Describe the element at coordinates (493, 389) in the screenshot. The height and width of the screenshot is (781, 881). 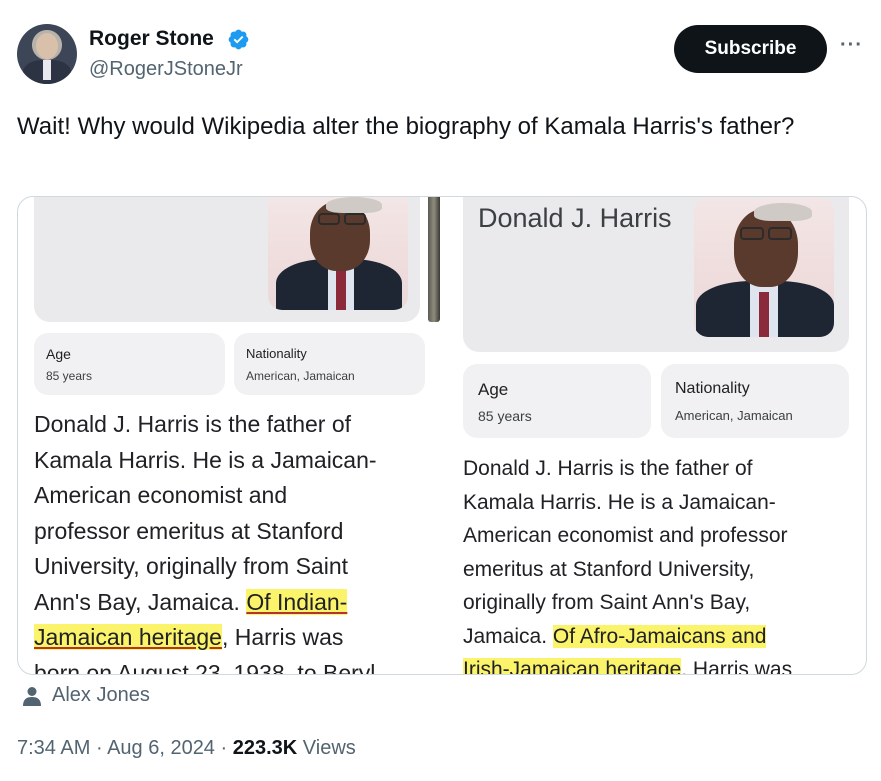
I see `right-age-label: Age` at that location.